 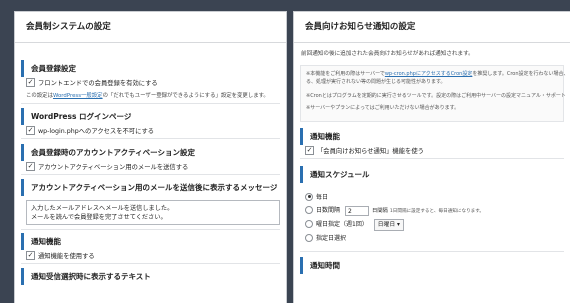 What do you see at coordinates (309, 196) in the screenshot?
I see `radio-selected-icon` at bounding box center [309, 196].